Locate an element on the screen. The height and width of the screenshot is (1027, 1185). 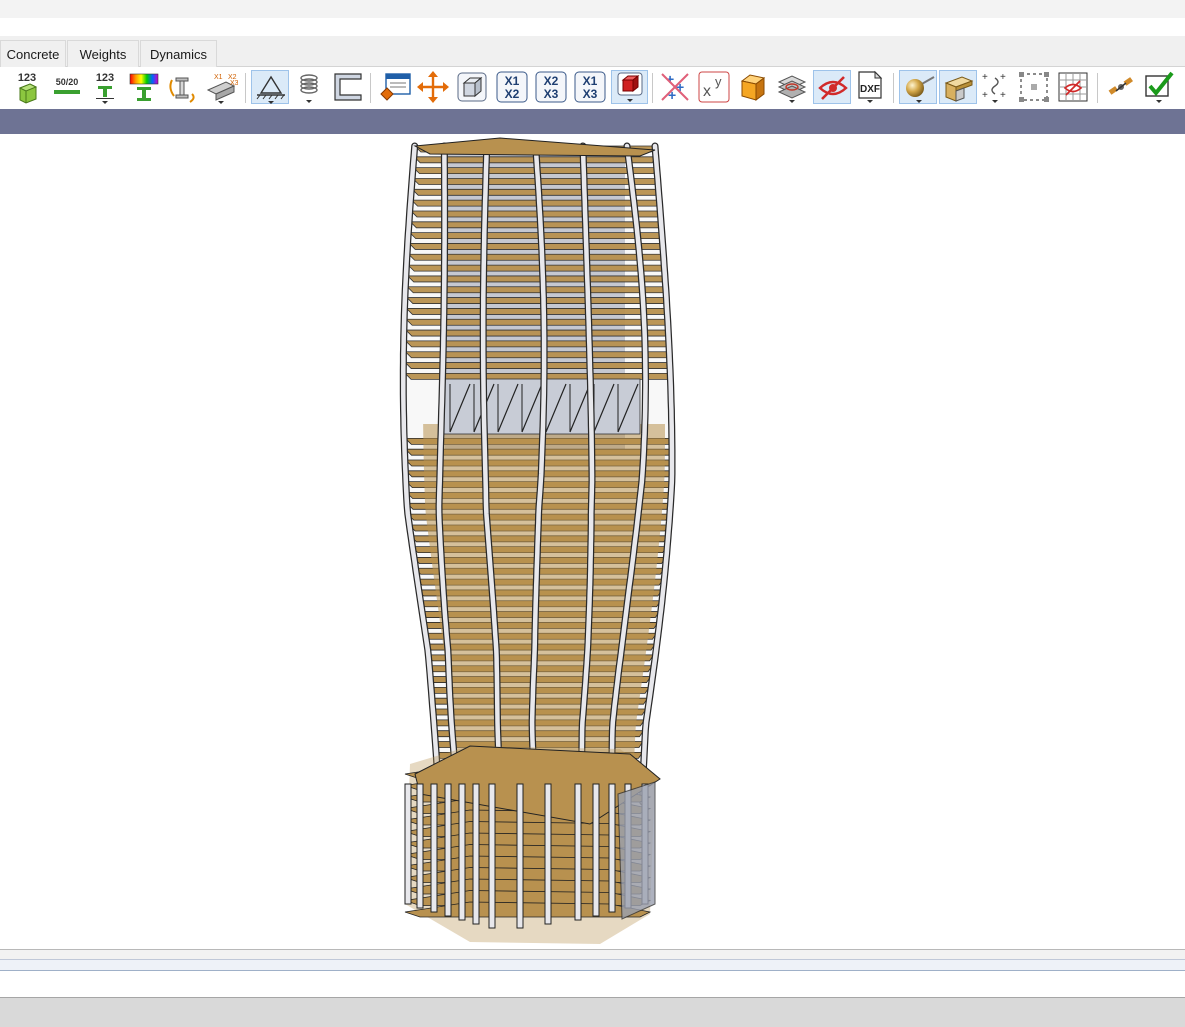
grid-hide-button is located at coordinates (1073, 87).